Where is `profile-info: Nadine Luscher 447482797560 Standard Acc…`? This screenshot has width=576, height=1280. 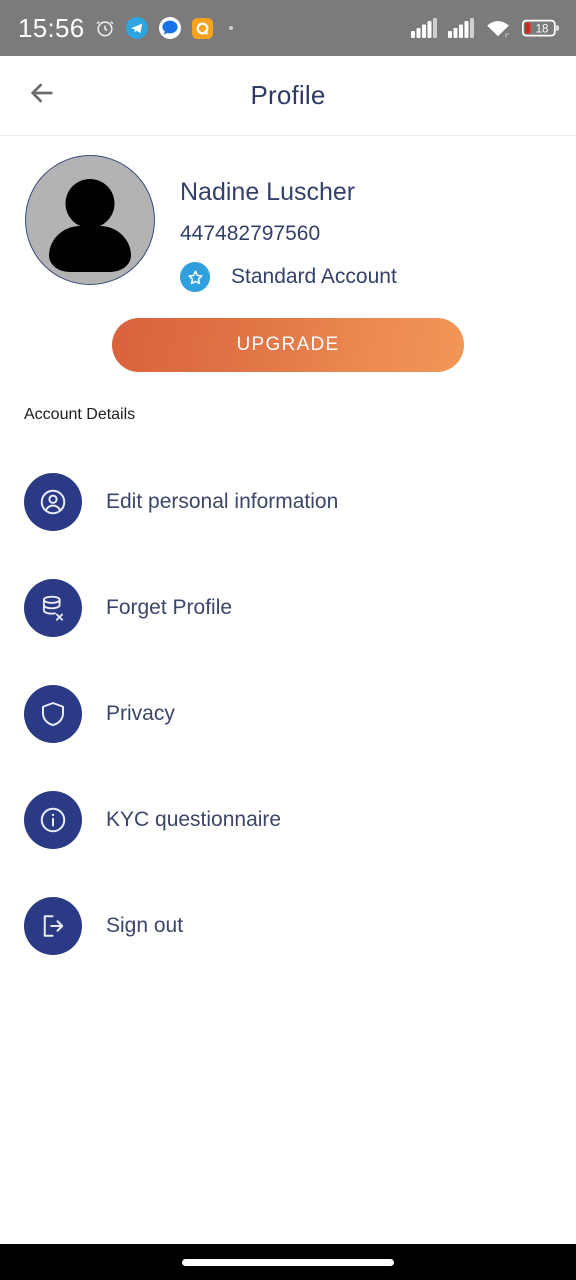
profile-info: Nadine Luscher 447482797560 Standard Acc… is located at coordinates (288, 224).